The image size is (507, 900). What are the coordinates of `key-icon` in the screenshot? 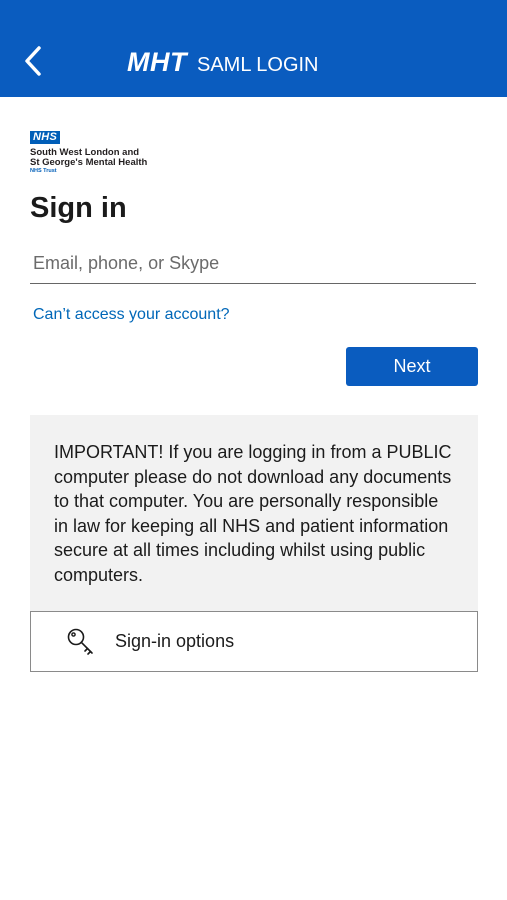 It's located at (81, 642).